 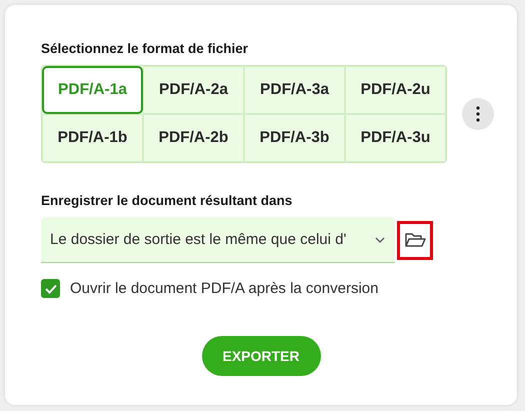 I want to click on browse-folder-button, so click(x=415, y=240).